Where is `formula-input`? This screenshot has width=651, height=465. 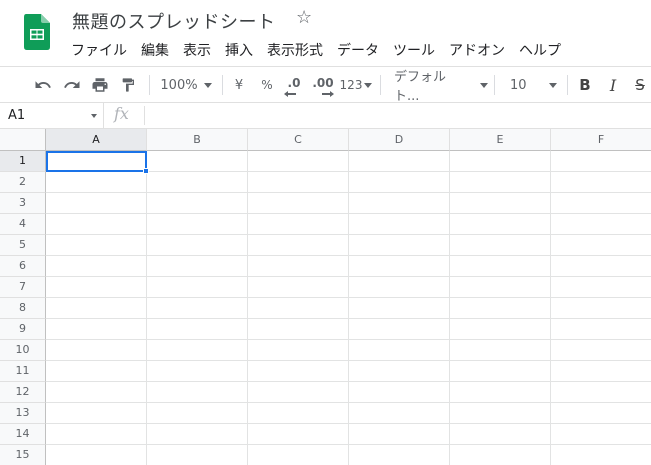
formula-input is located at coordinates (399, 116).